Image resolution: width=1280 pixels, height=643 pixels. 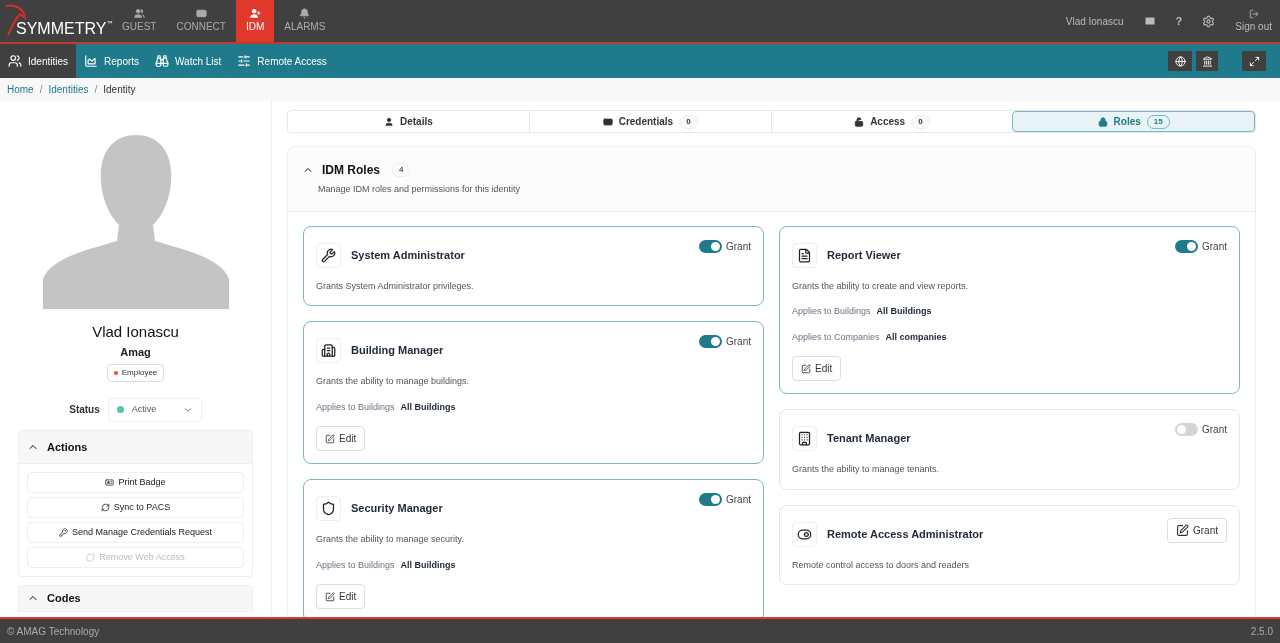 What do you see at coordinates (91, 61) in the screenshot?
I see `chart-icon` at bounding box center [91, 61].